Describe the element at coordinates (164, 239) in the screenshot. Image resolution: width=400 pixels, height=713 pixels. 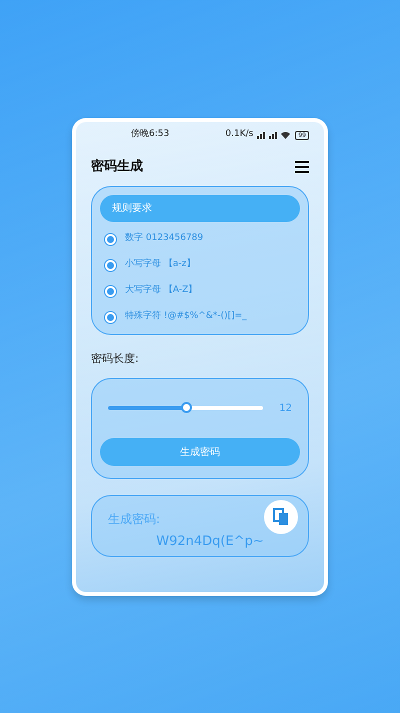
I see `option-label: 数字 0123456789` at that location.